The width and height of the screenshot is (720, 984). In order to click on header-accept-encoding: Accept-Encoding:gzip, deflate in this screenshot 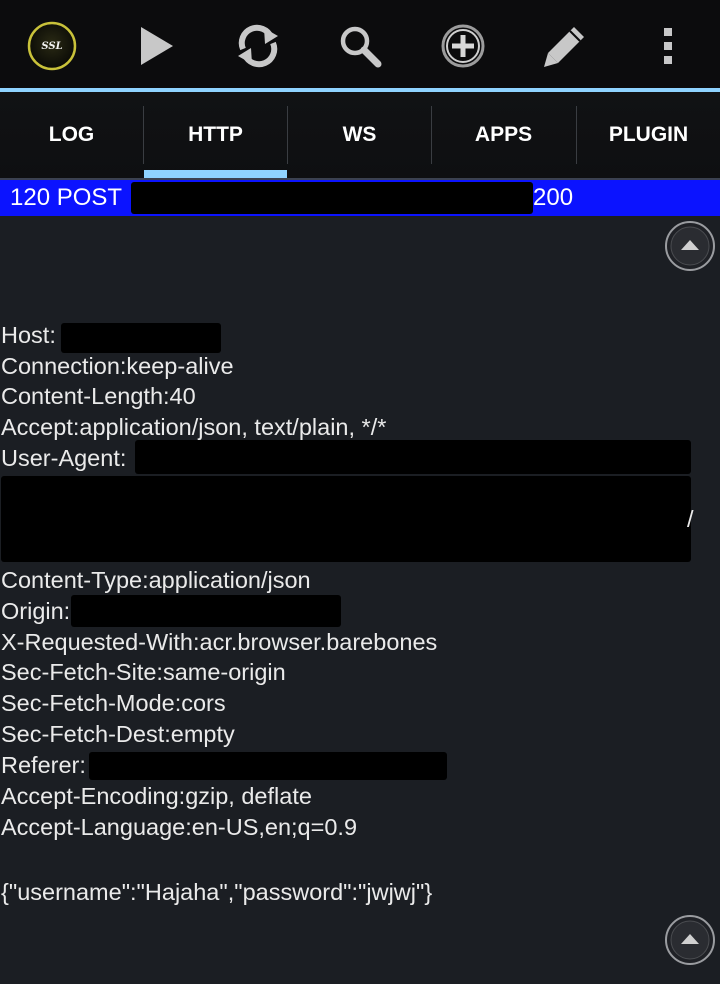, I will do `click(156, 796)`.